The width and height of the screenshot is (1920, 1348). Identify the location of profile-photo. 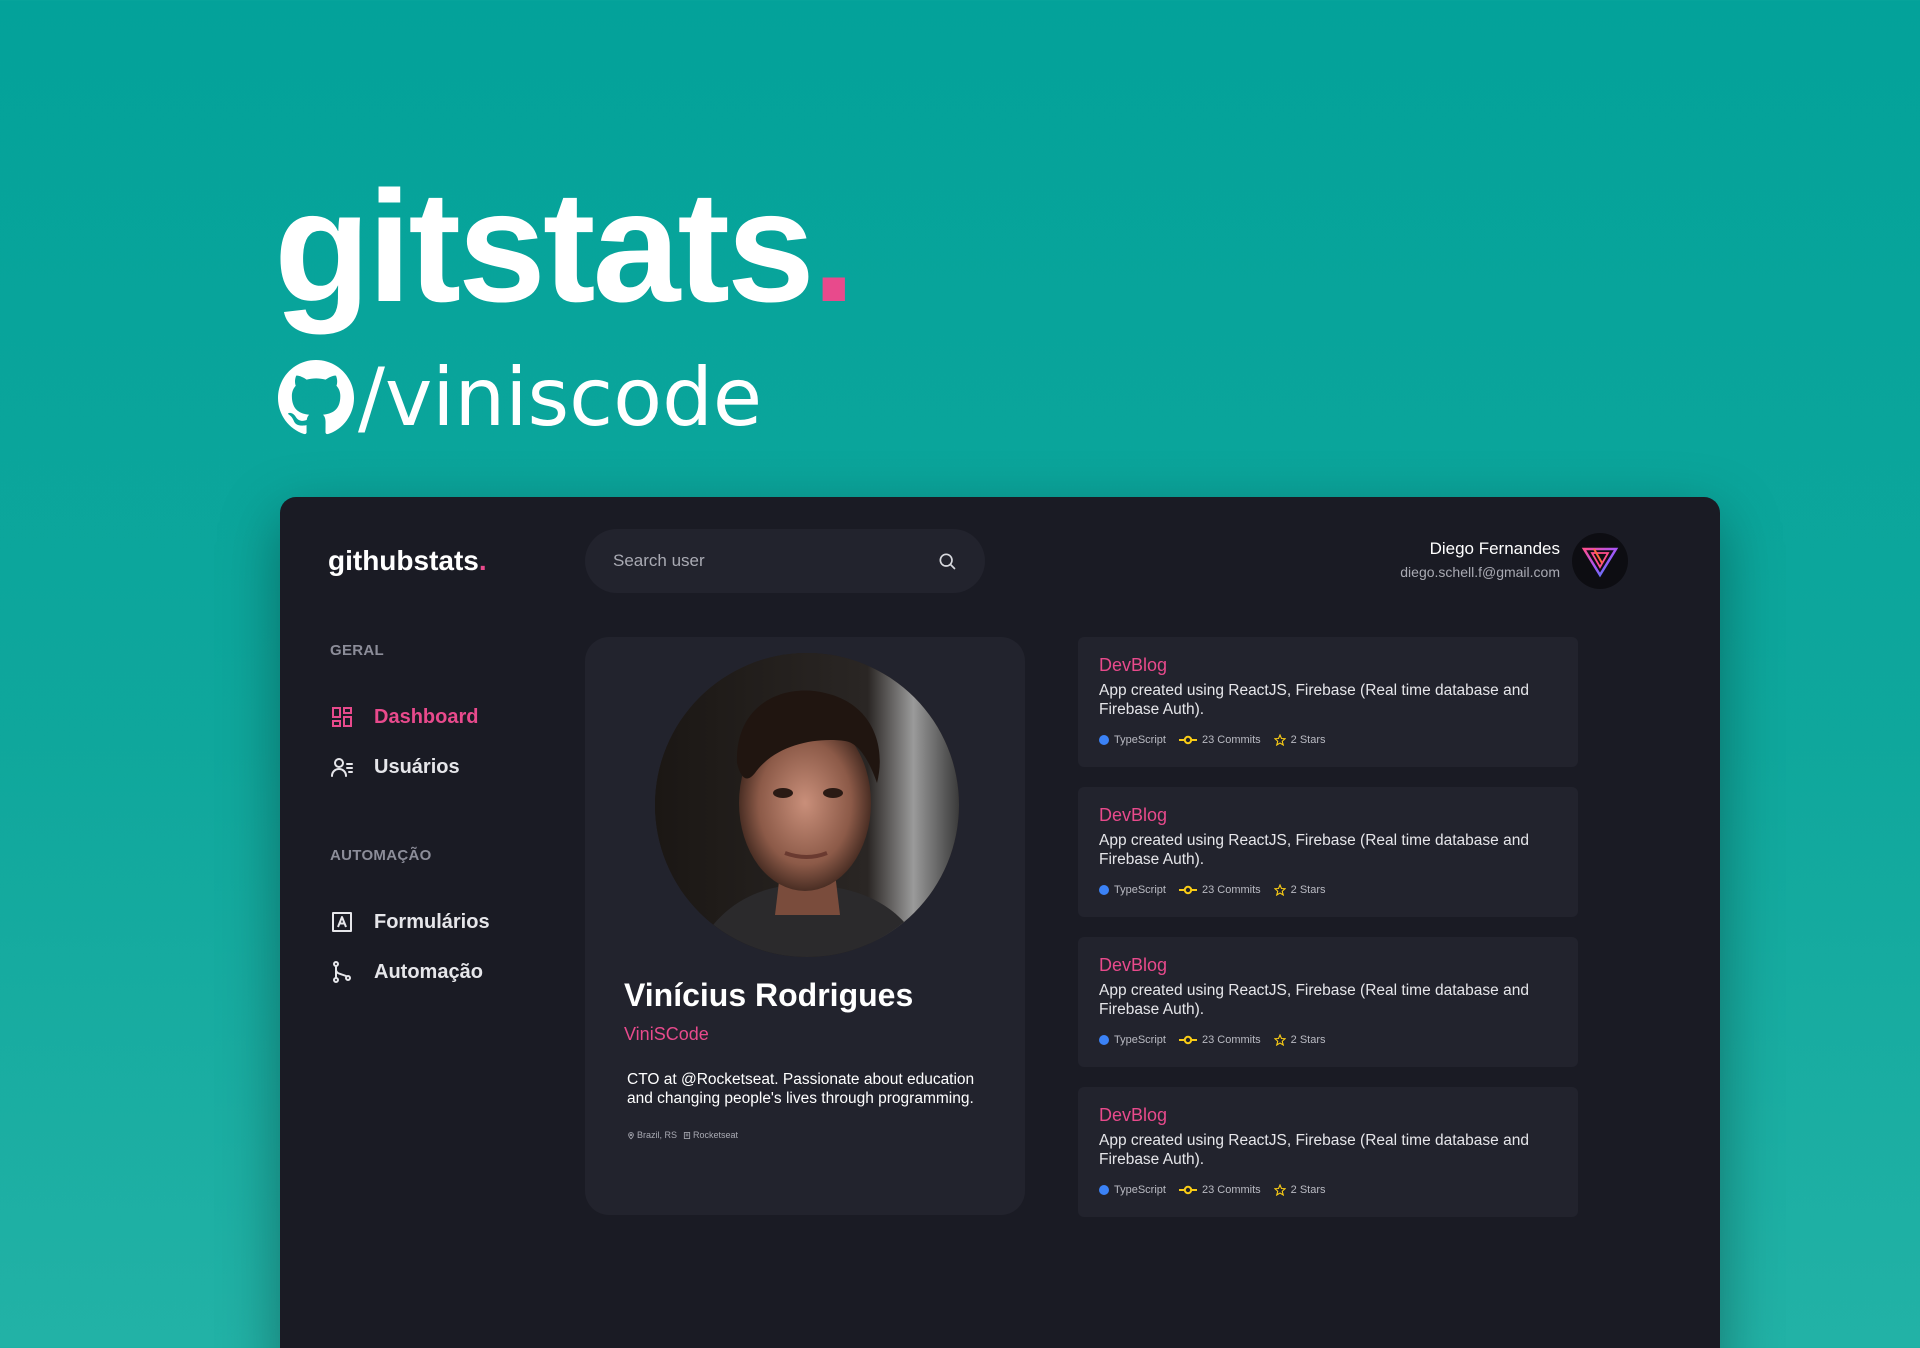
(807, 805).